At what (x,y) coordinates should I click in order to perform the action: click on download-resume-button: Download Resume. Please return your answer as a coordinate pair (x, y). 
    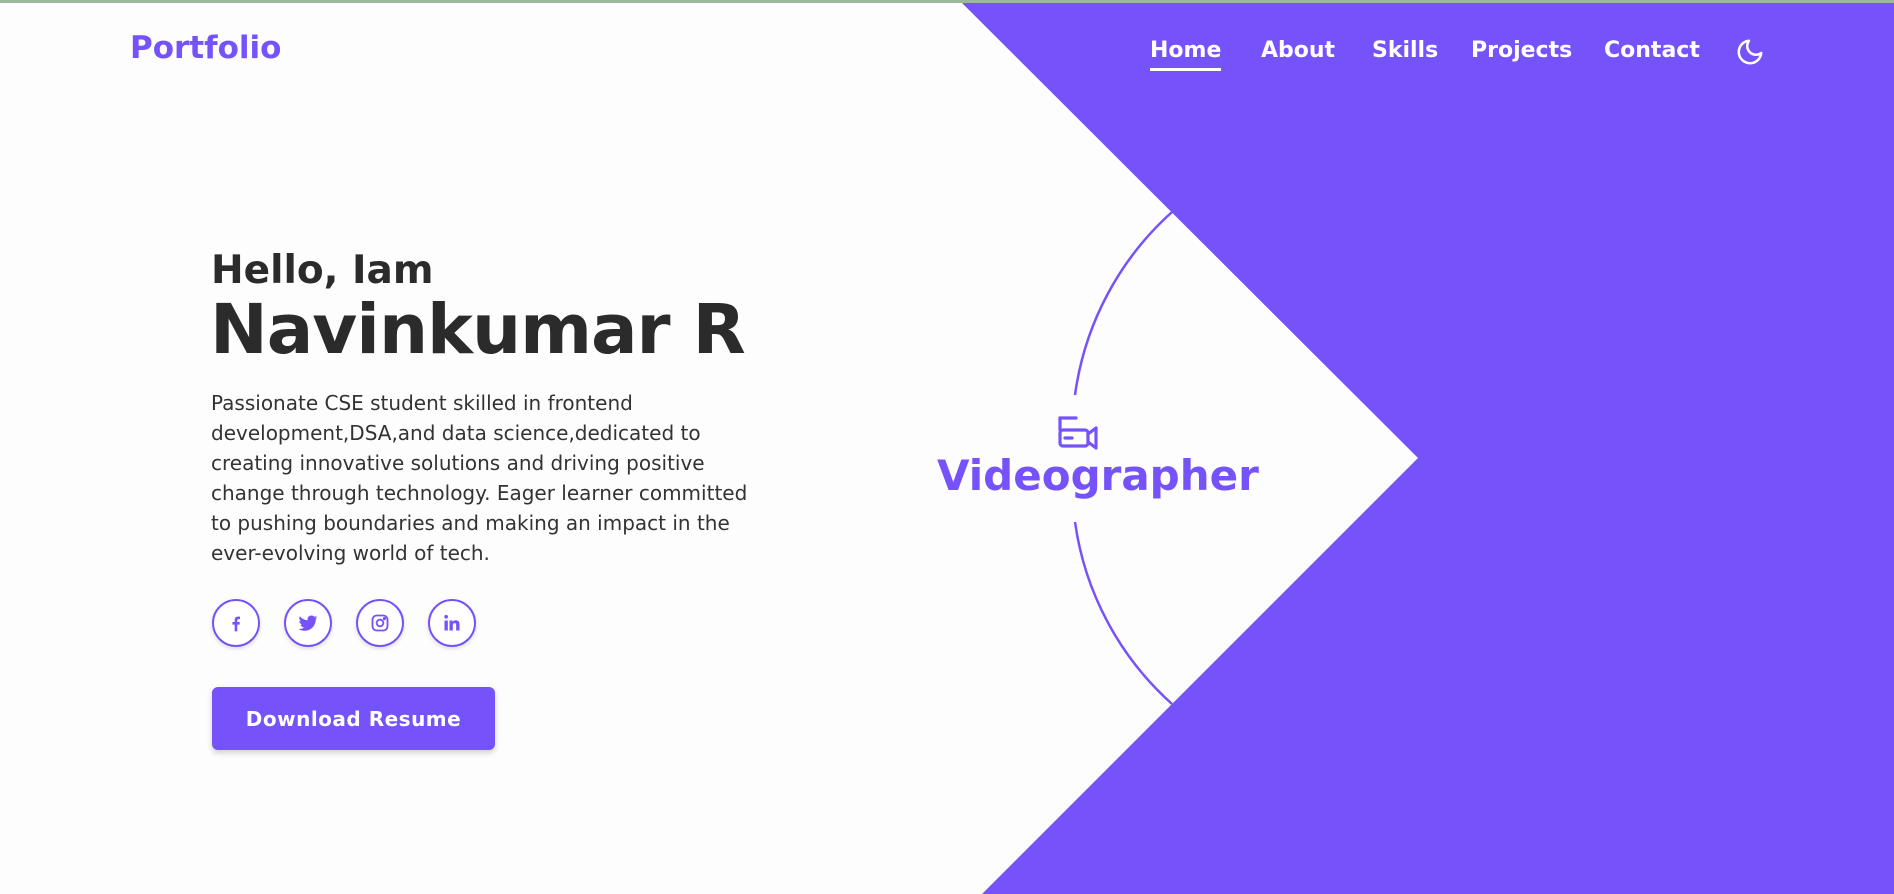
    Looking at the image, I should click on (353, 718).